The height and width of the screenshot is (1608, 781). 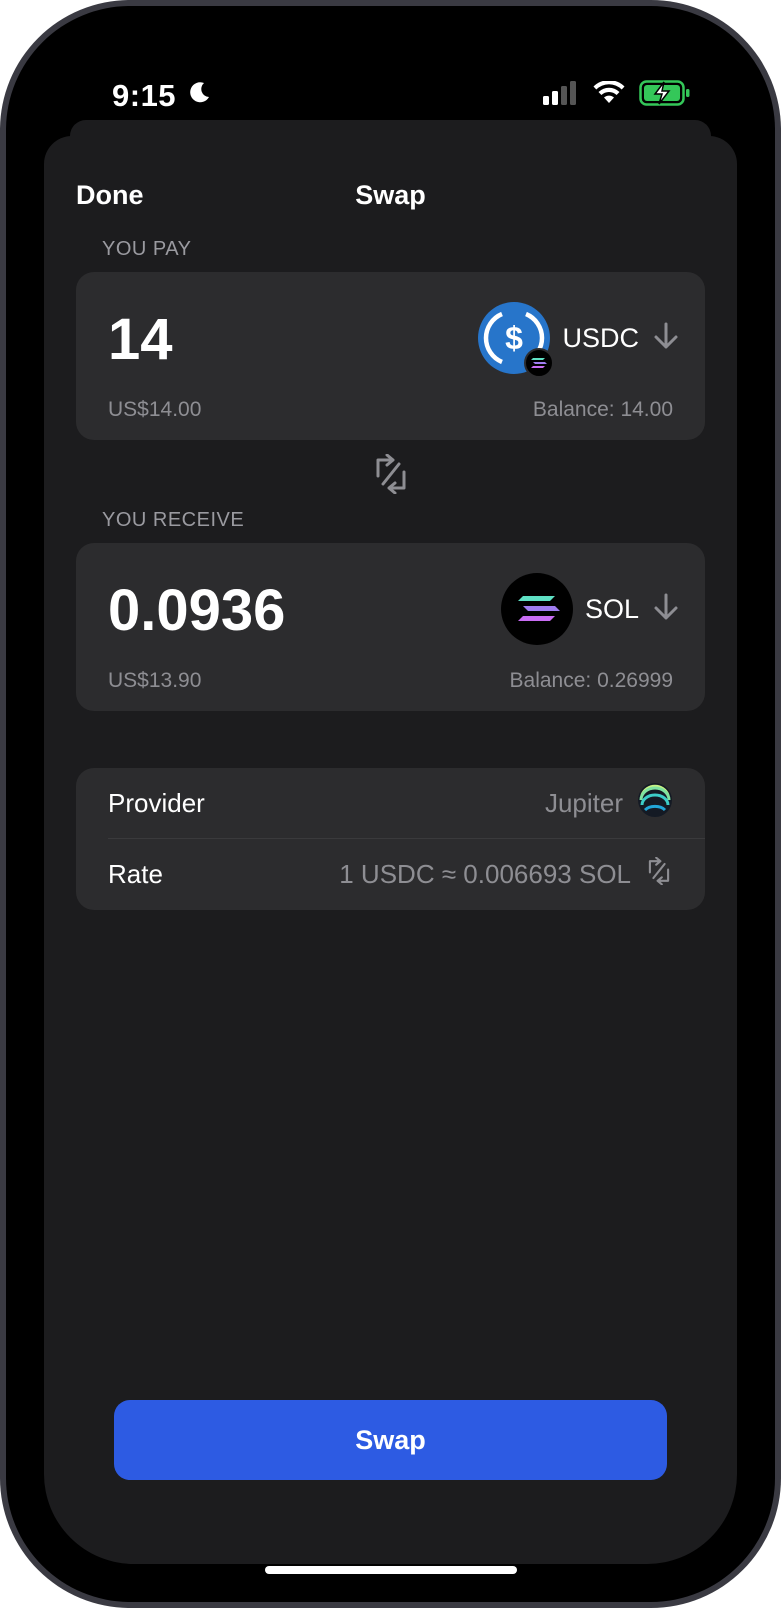 What do you see at coordinates (390, 356) in the screenshot?
I see `pay-card: 14 $ USDC US$14.00 Balance: 14.00` at bounding box center [390, 356].